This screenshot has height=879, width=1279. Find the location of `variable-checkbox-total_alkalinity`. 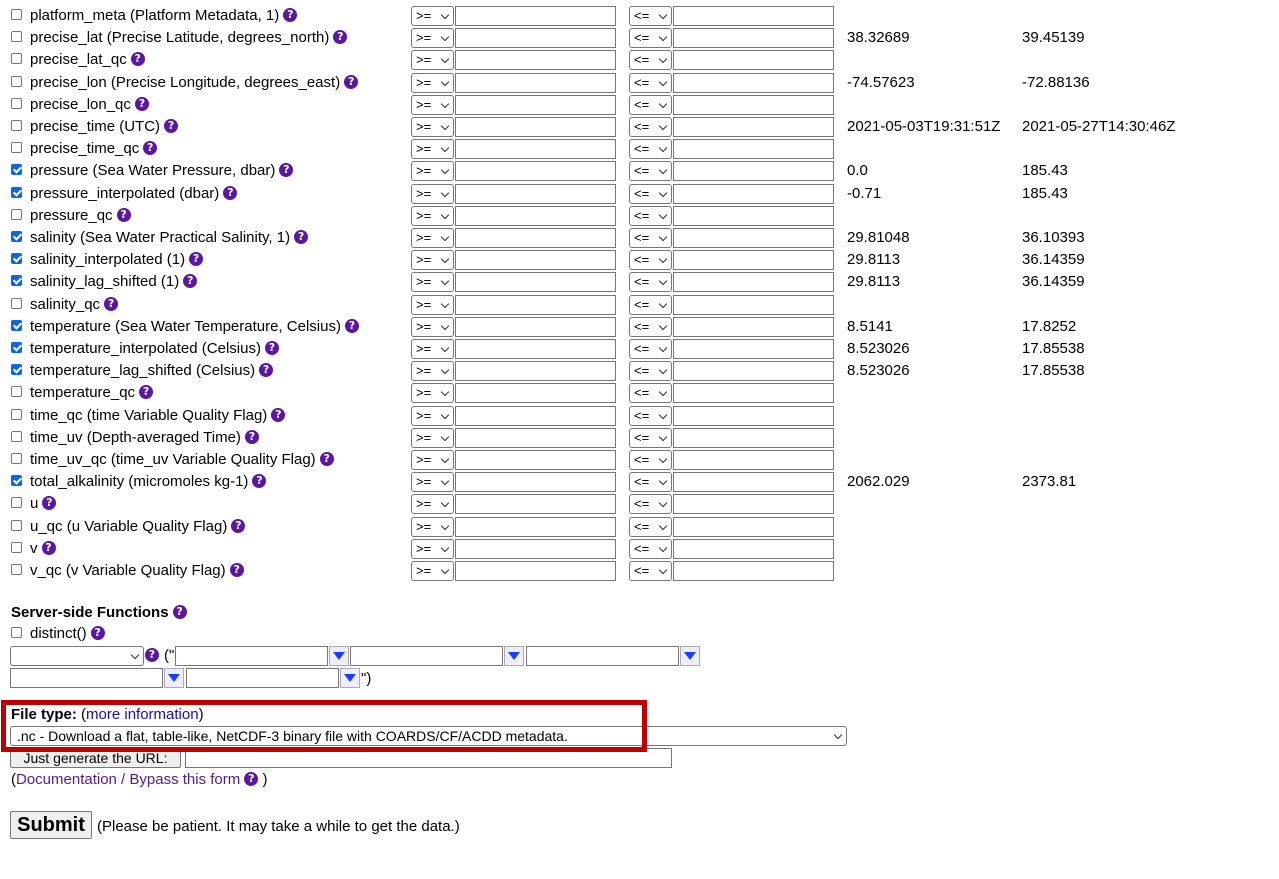

variable-checkbox-total_alkalinity is located at coordinates (16, 481).